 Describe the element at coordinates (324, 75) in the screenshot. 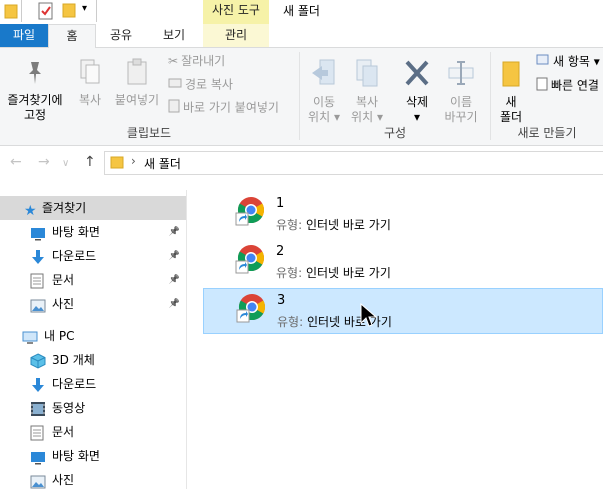

I see `move-to-icon` at that location.